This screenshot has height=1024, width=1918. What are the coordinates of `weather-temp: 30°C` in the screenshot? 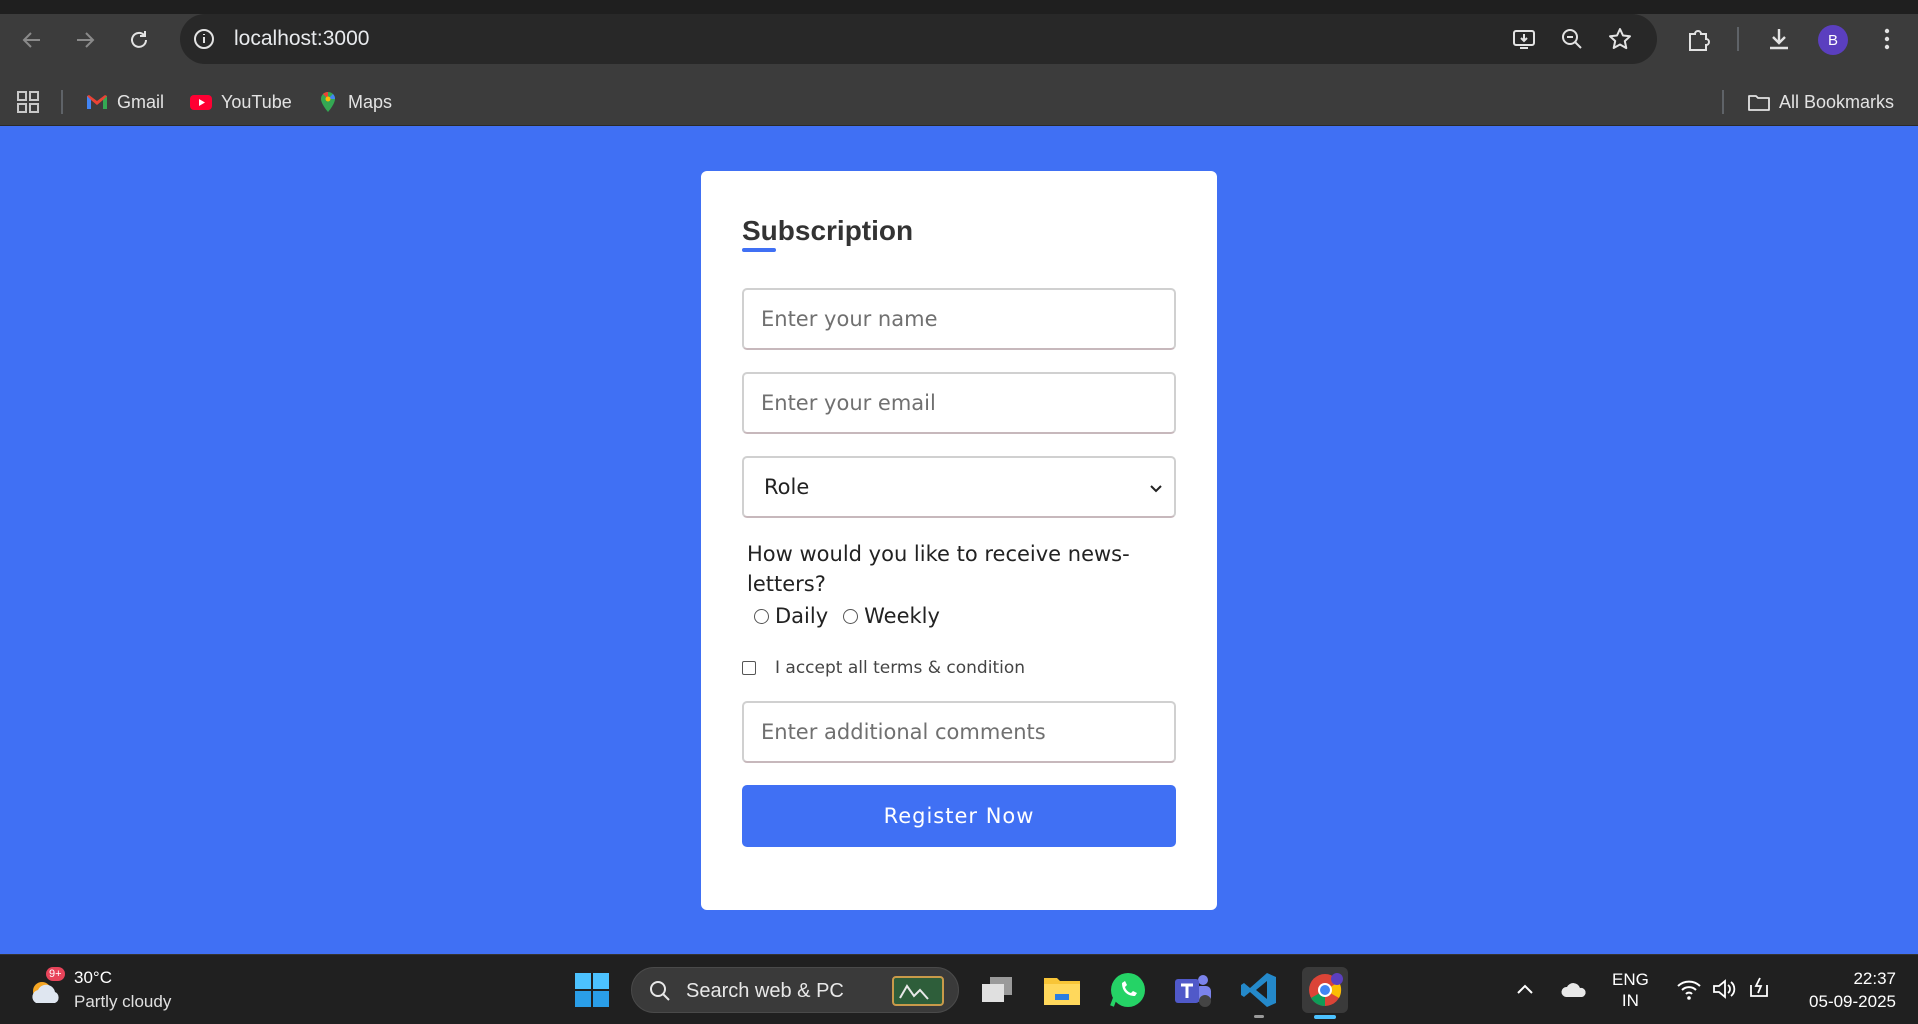 It's located at (93, 977).